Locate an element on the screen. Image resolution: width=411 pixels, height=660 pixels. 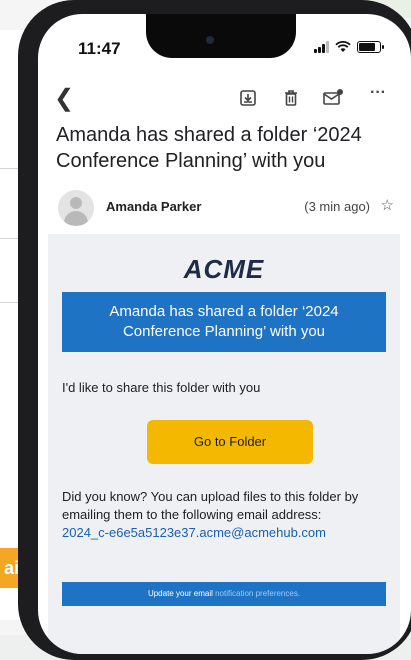
signal-icon is located at coordinates (321, 47).